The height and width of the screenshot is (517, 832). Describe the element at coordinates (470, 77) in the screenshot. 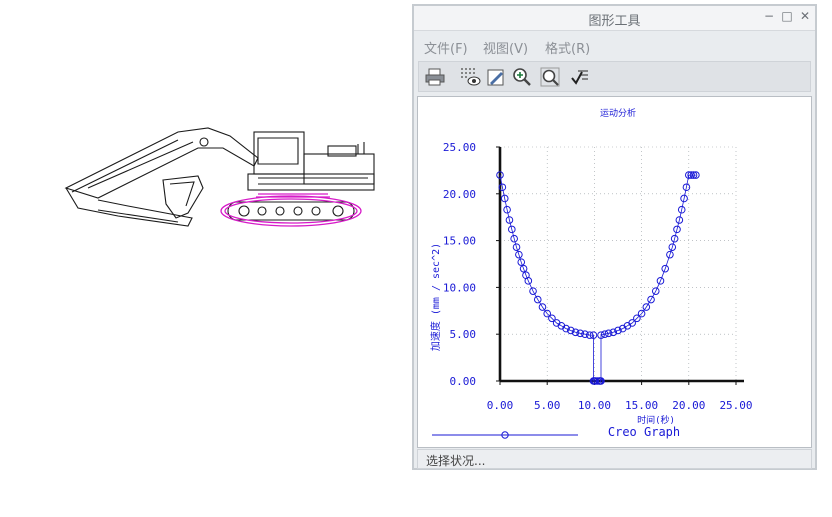

I see `grid-visibility-icon` at that location.